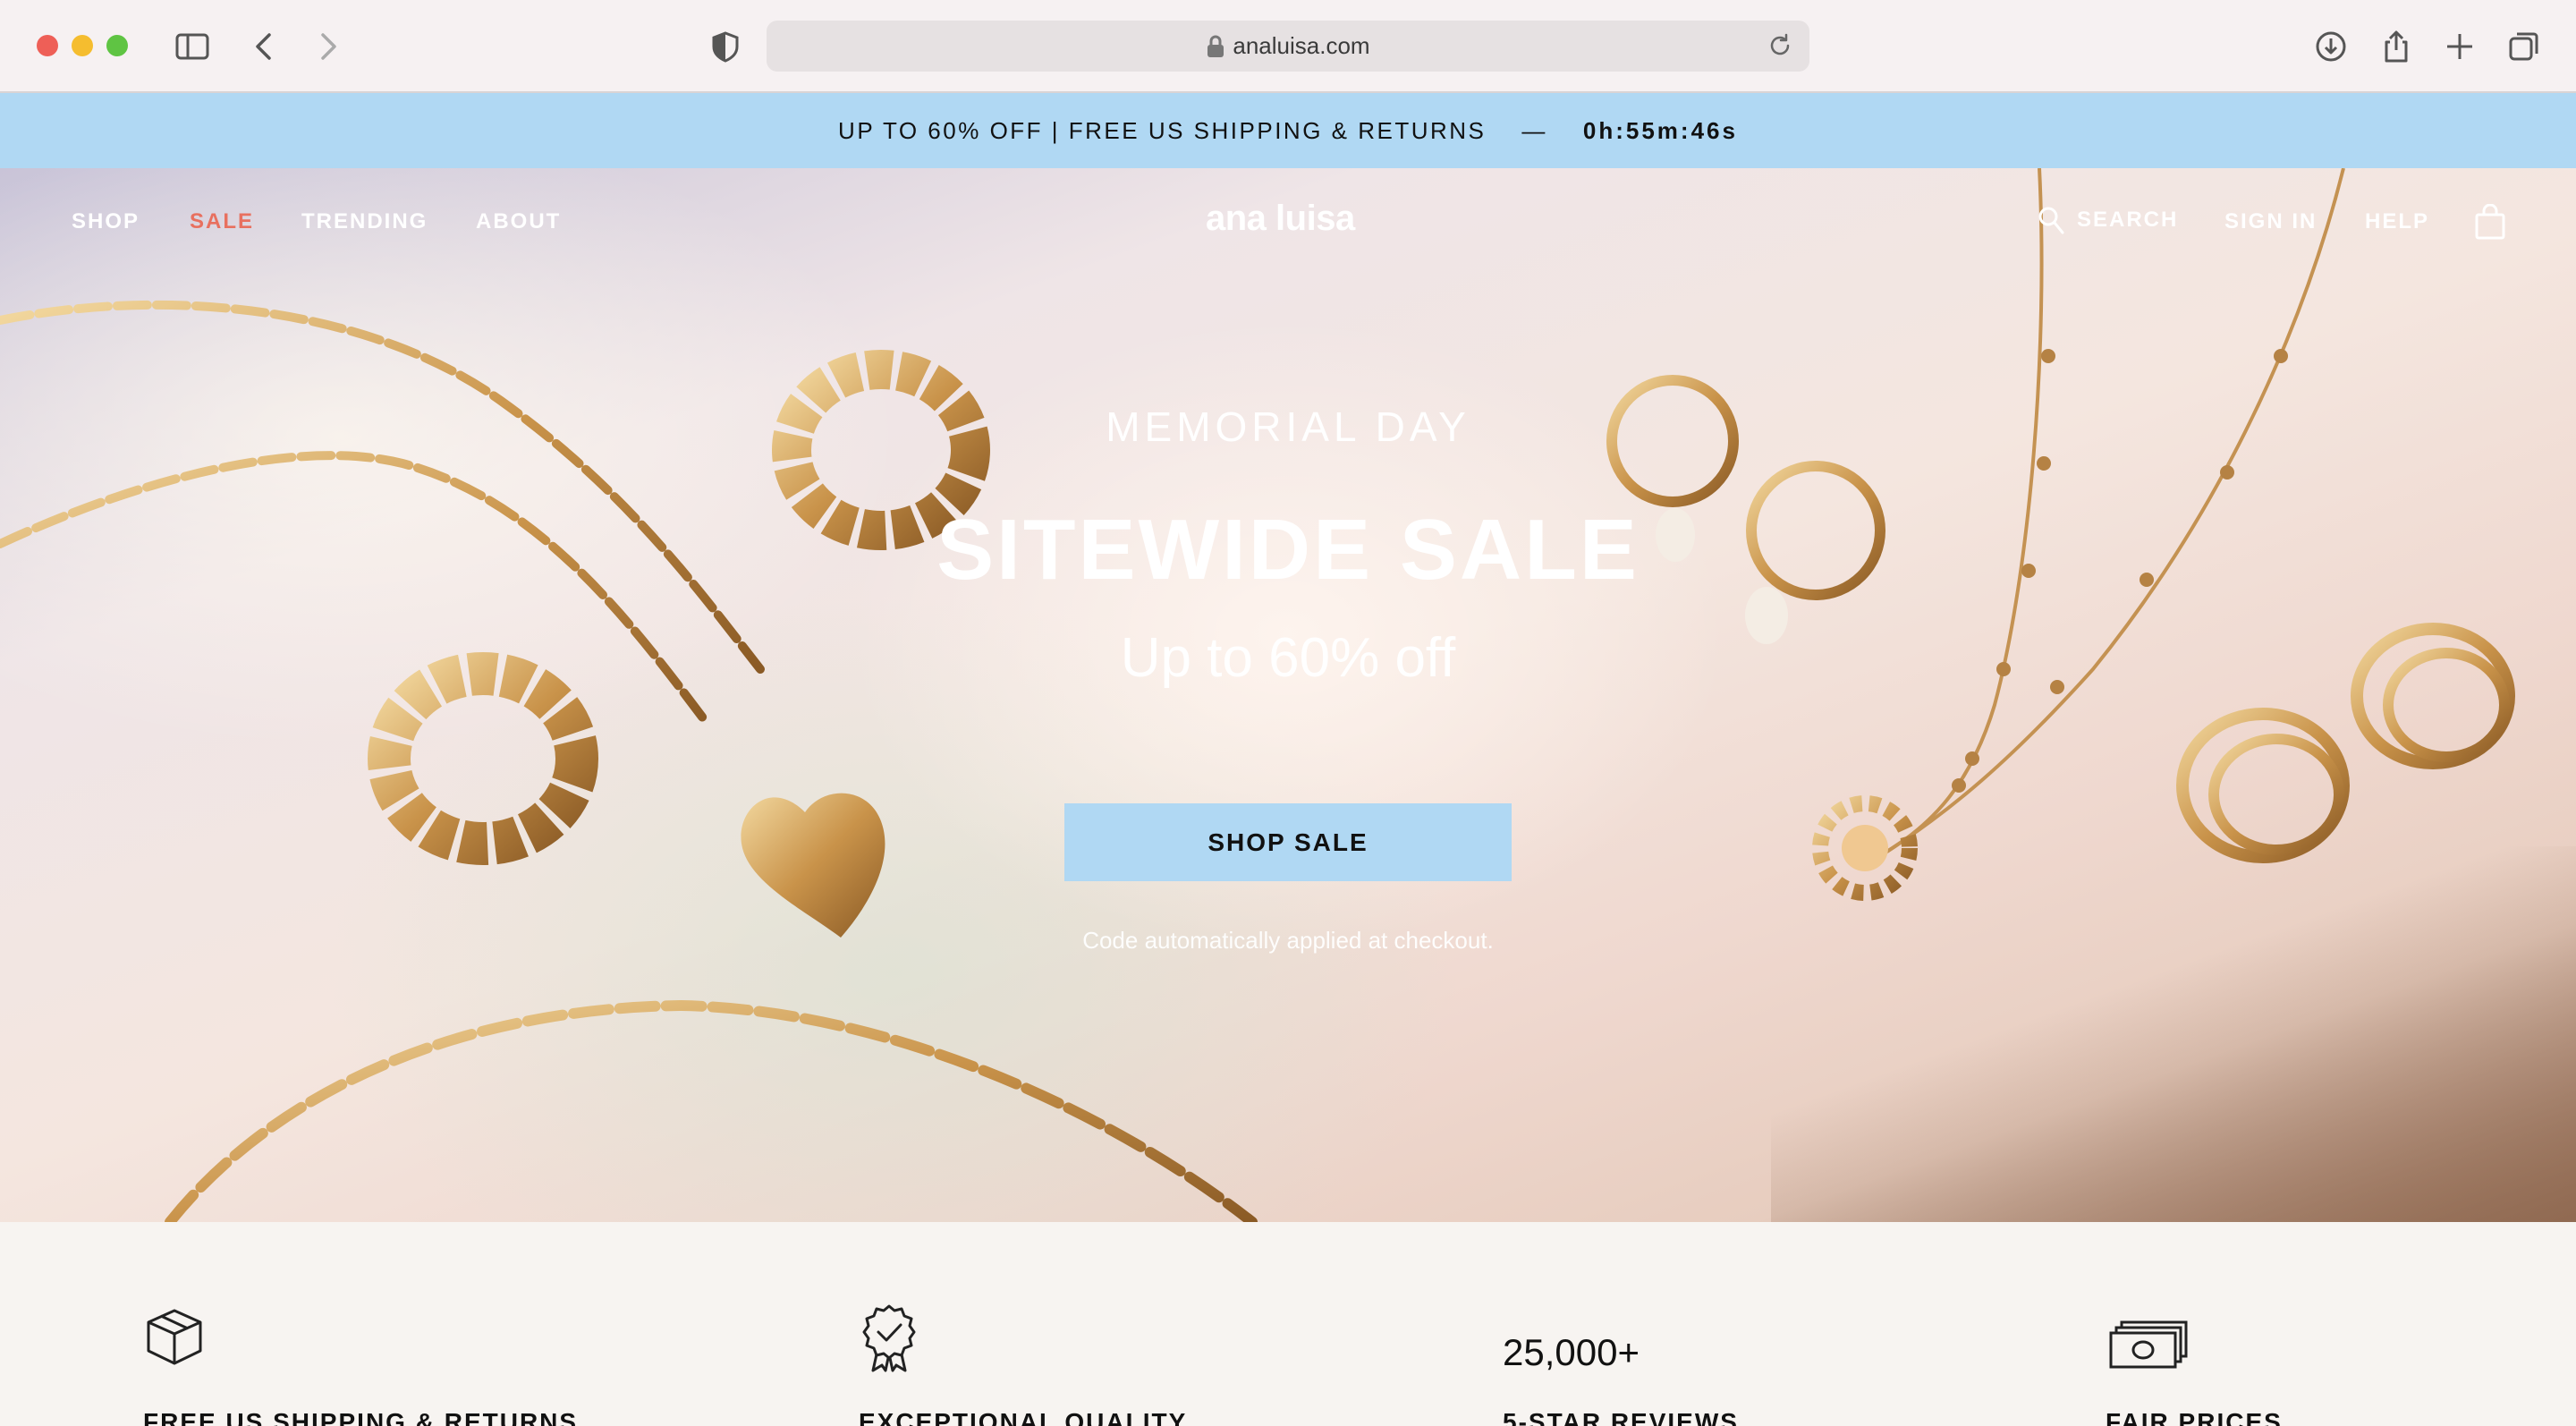 Image resolution: width=2576 pixels, height=1426 pixels. I want to click on browser-toolbar: analuisa.com, so click(1288, 47).